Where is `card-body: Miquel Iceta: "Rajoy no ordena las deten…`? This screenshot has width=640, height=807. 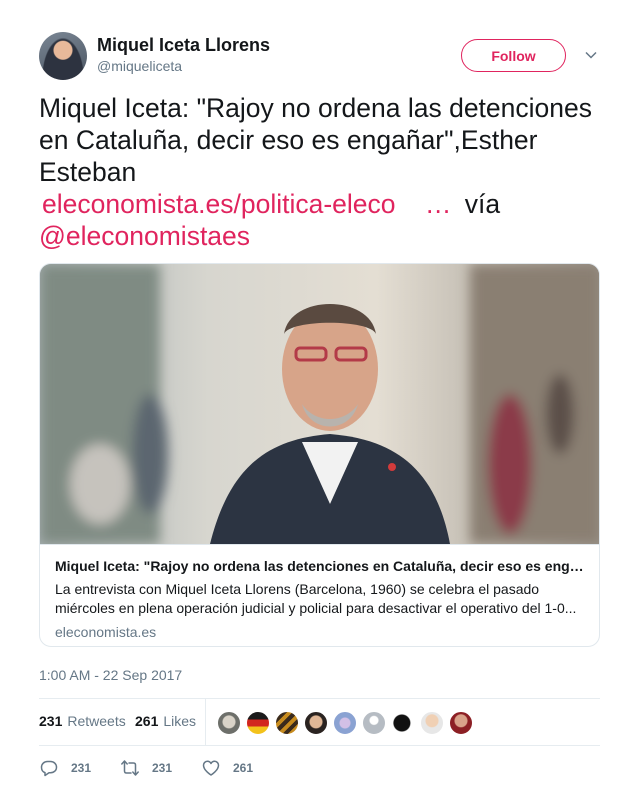
card-body: Miquel Iceta: "Rajoy no ordena las deten… is located at coordinates (319, 595).